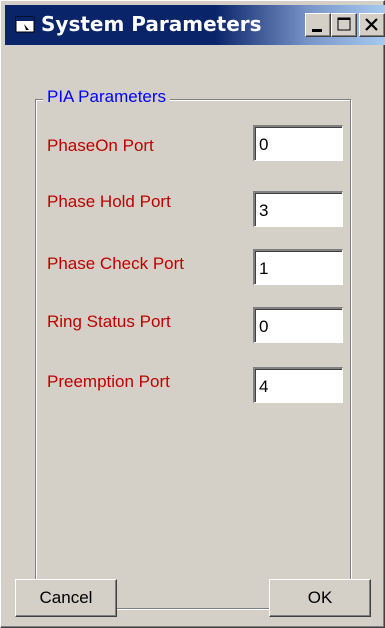 This screenshot has height=628, width=385. I want to click on maximize-button, so click(344, 25).